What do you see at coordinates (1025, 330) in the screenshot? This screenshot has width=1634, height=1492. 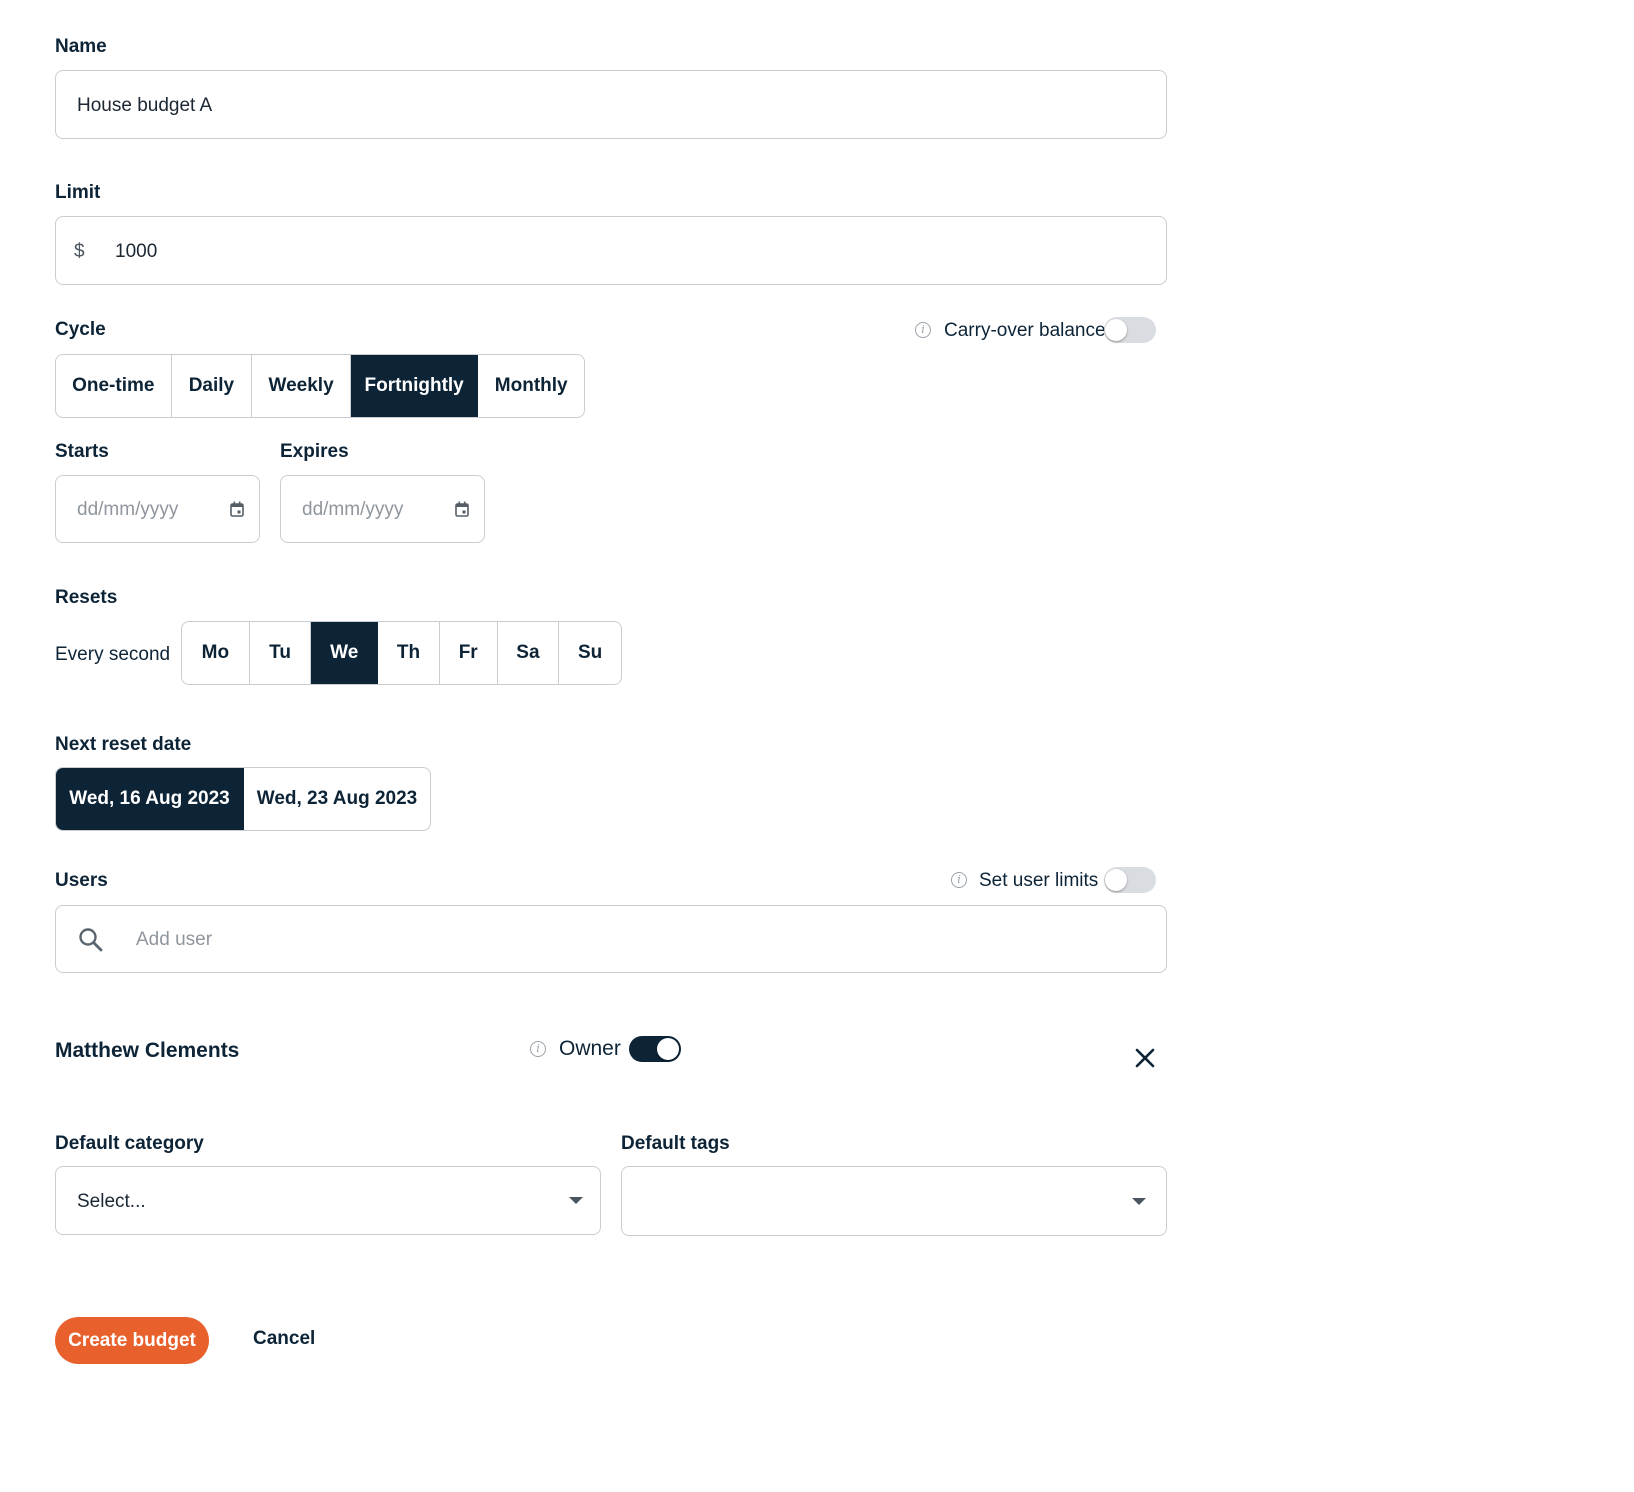 I see `carry-over-label: Carry-over balance` at bounding box center [1025, 330].